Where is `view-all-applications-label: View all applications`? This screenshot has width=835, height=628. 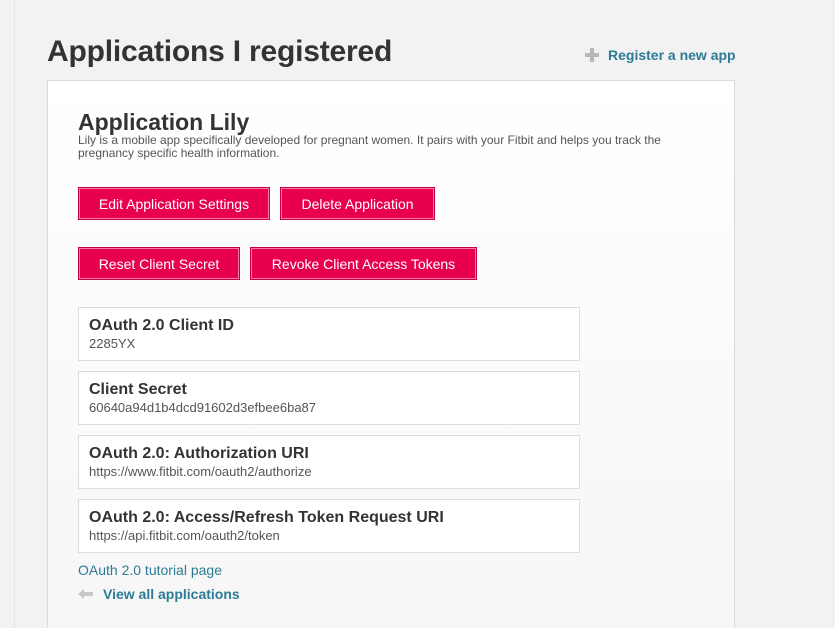
view-all-applications-label: View all applications is located at coordinates (171, 594).